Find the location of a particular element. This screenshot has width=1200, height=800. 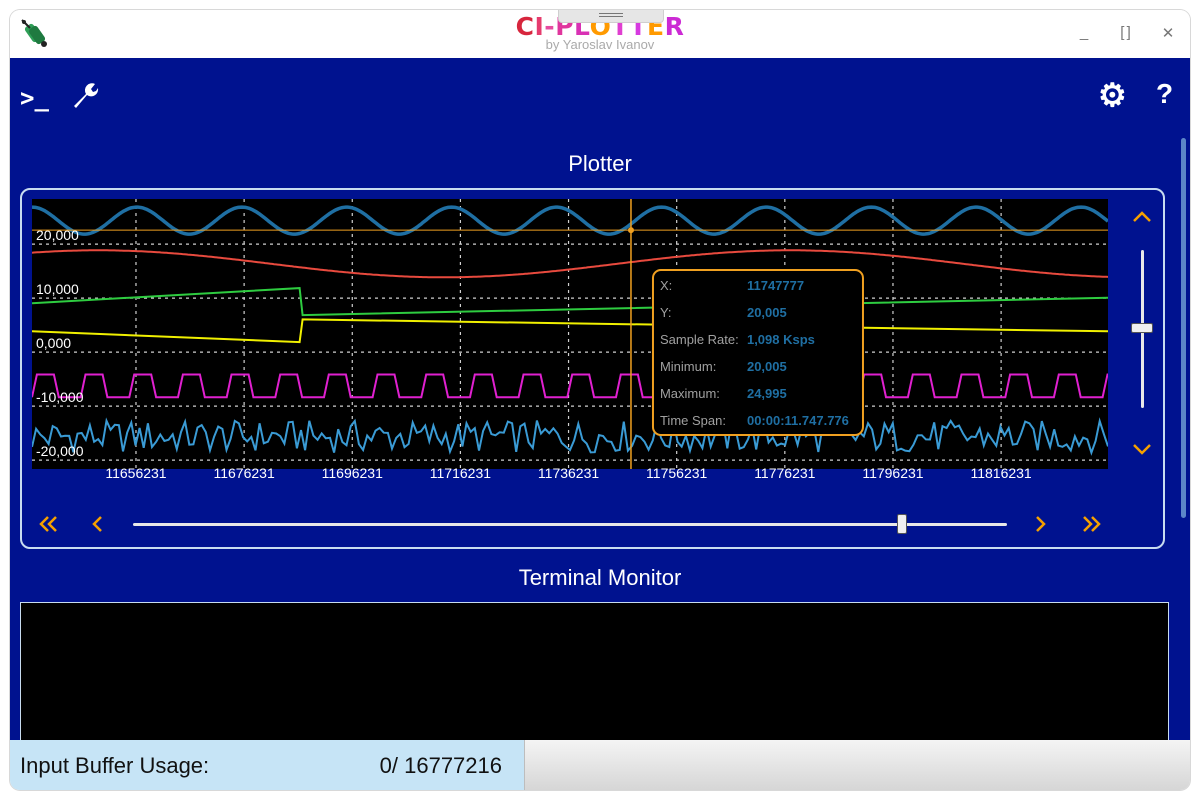

minimize-button: _ is located at coordinates (1084, 32).